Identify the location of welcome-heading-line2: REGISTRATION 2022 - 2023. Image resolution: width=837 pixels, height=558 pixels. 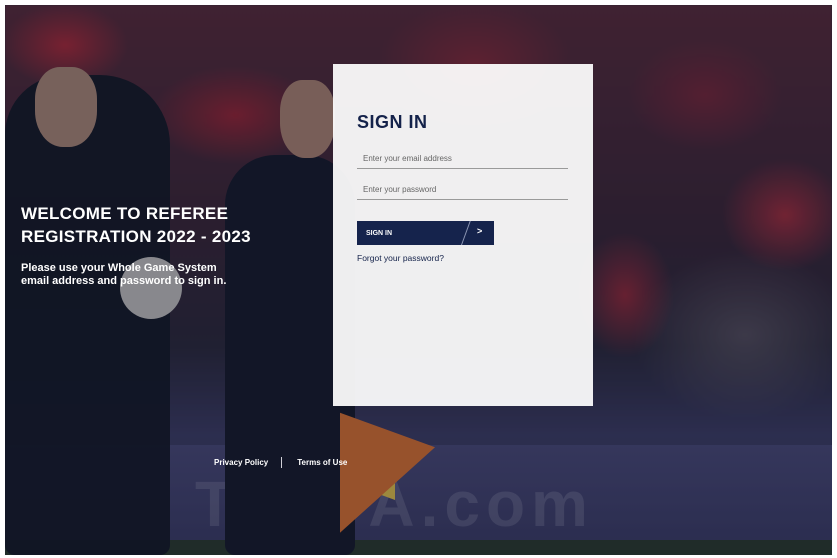
(136, 236).